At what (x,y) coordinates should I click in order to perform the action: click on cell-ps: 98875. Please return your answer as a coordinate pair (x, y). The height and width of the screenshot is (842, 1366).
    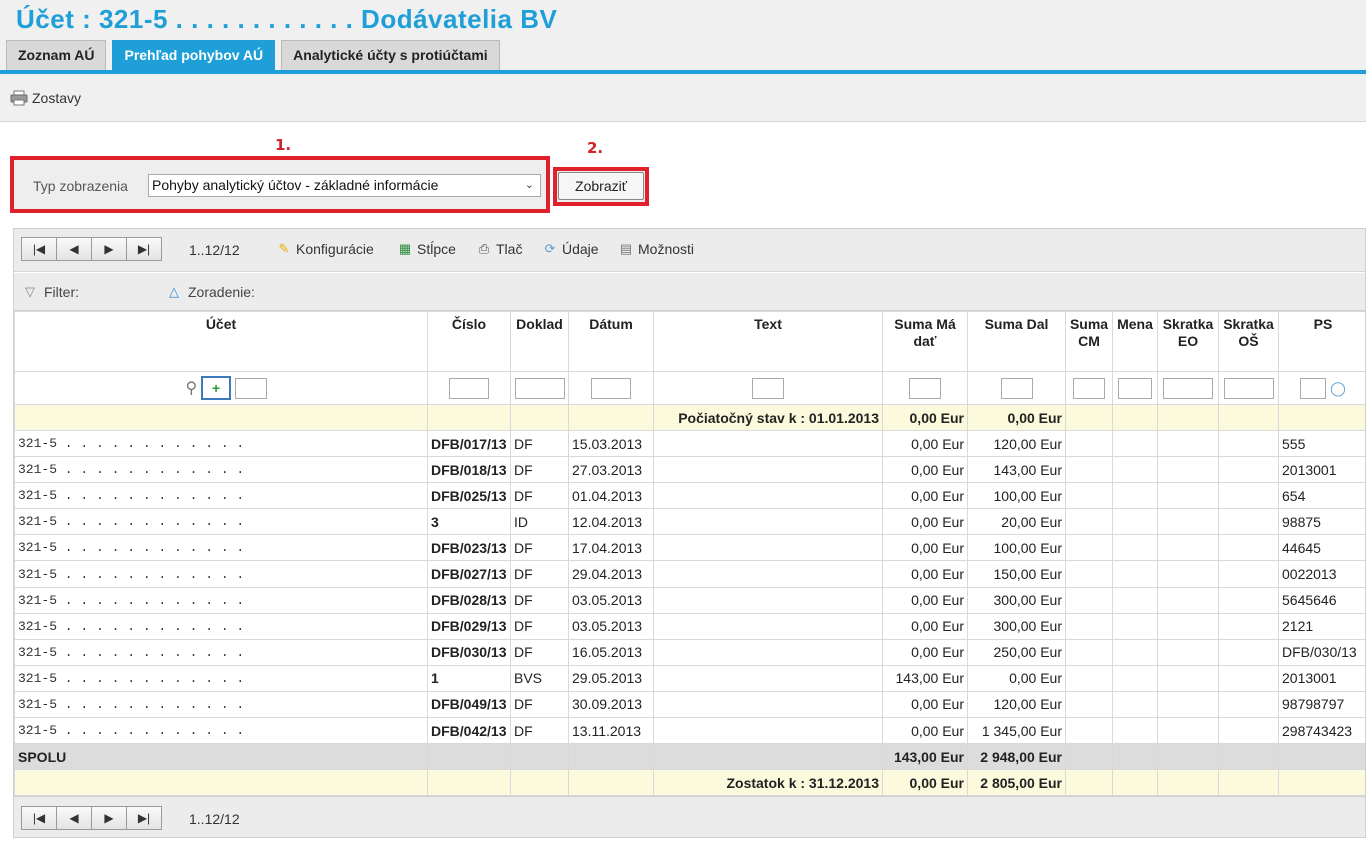
    Looking at the image, I should click on (1321, 522).